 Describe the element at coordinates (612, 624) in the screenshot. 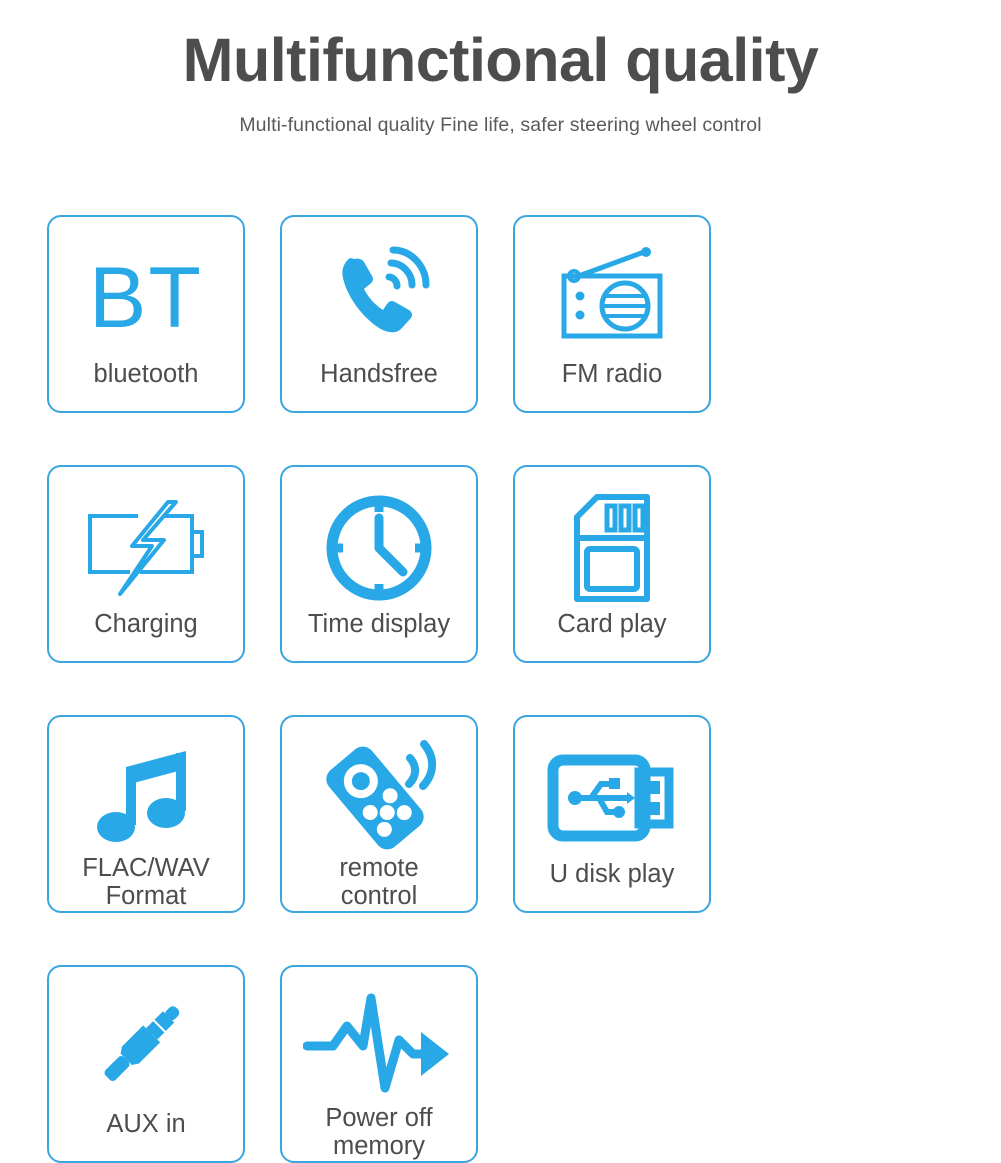

I see `feature-label: Card play` at that location.